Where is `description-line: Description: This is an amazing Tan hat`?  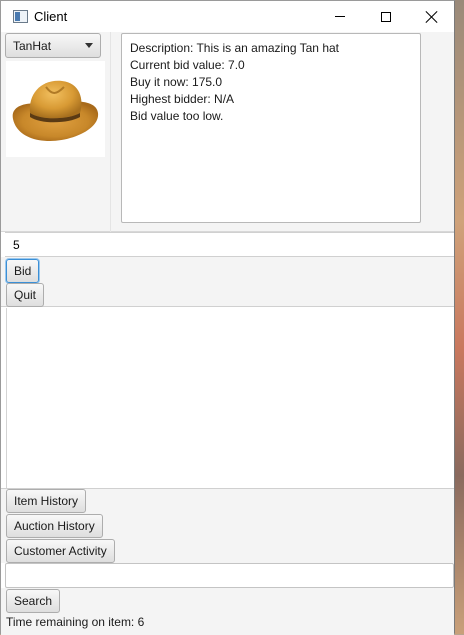 description-line: Description: This is an amazing Tan hat is located at coordinates (234, 48).